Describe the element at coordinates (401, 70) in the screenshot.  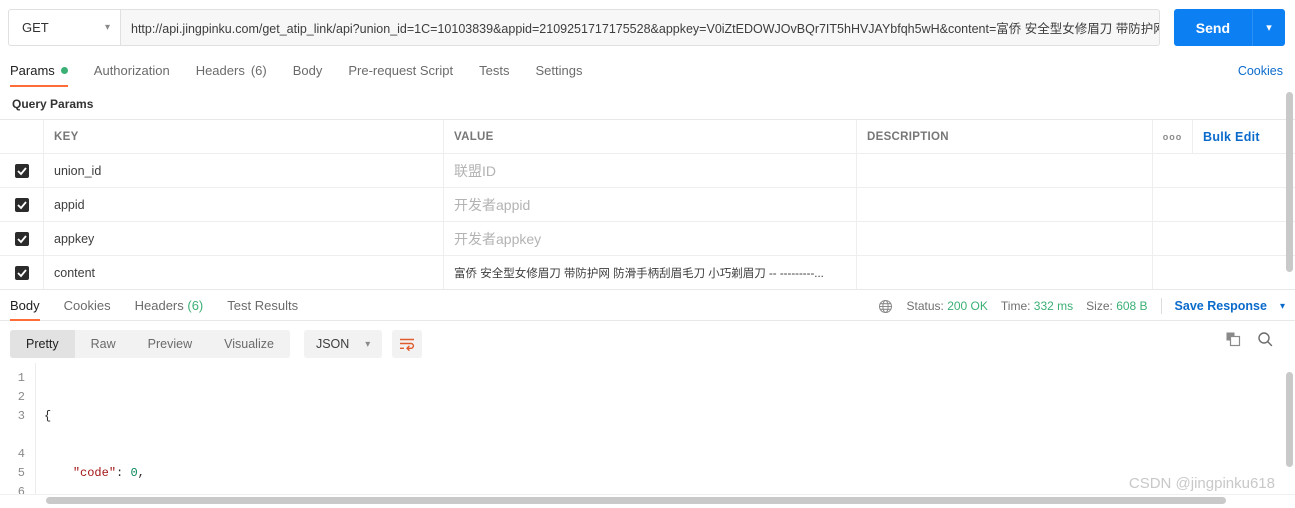
I see `tab-pre-request-script-label: Pre-request Script` at that location.